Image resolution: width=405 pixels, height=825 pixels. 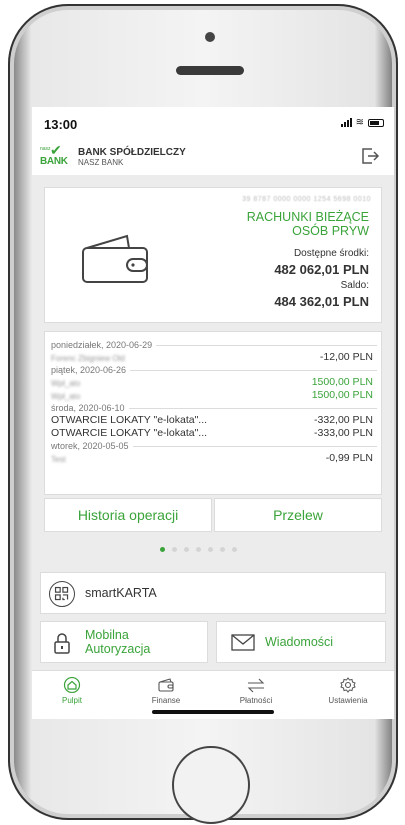 I want to click on available-label: Dostępne środki:, so click(x=331, y=253).